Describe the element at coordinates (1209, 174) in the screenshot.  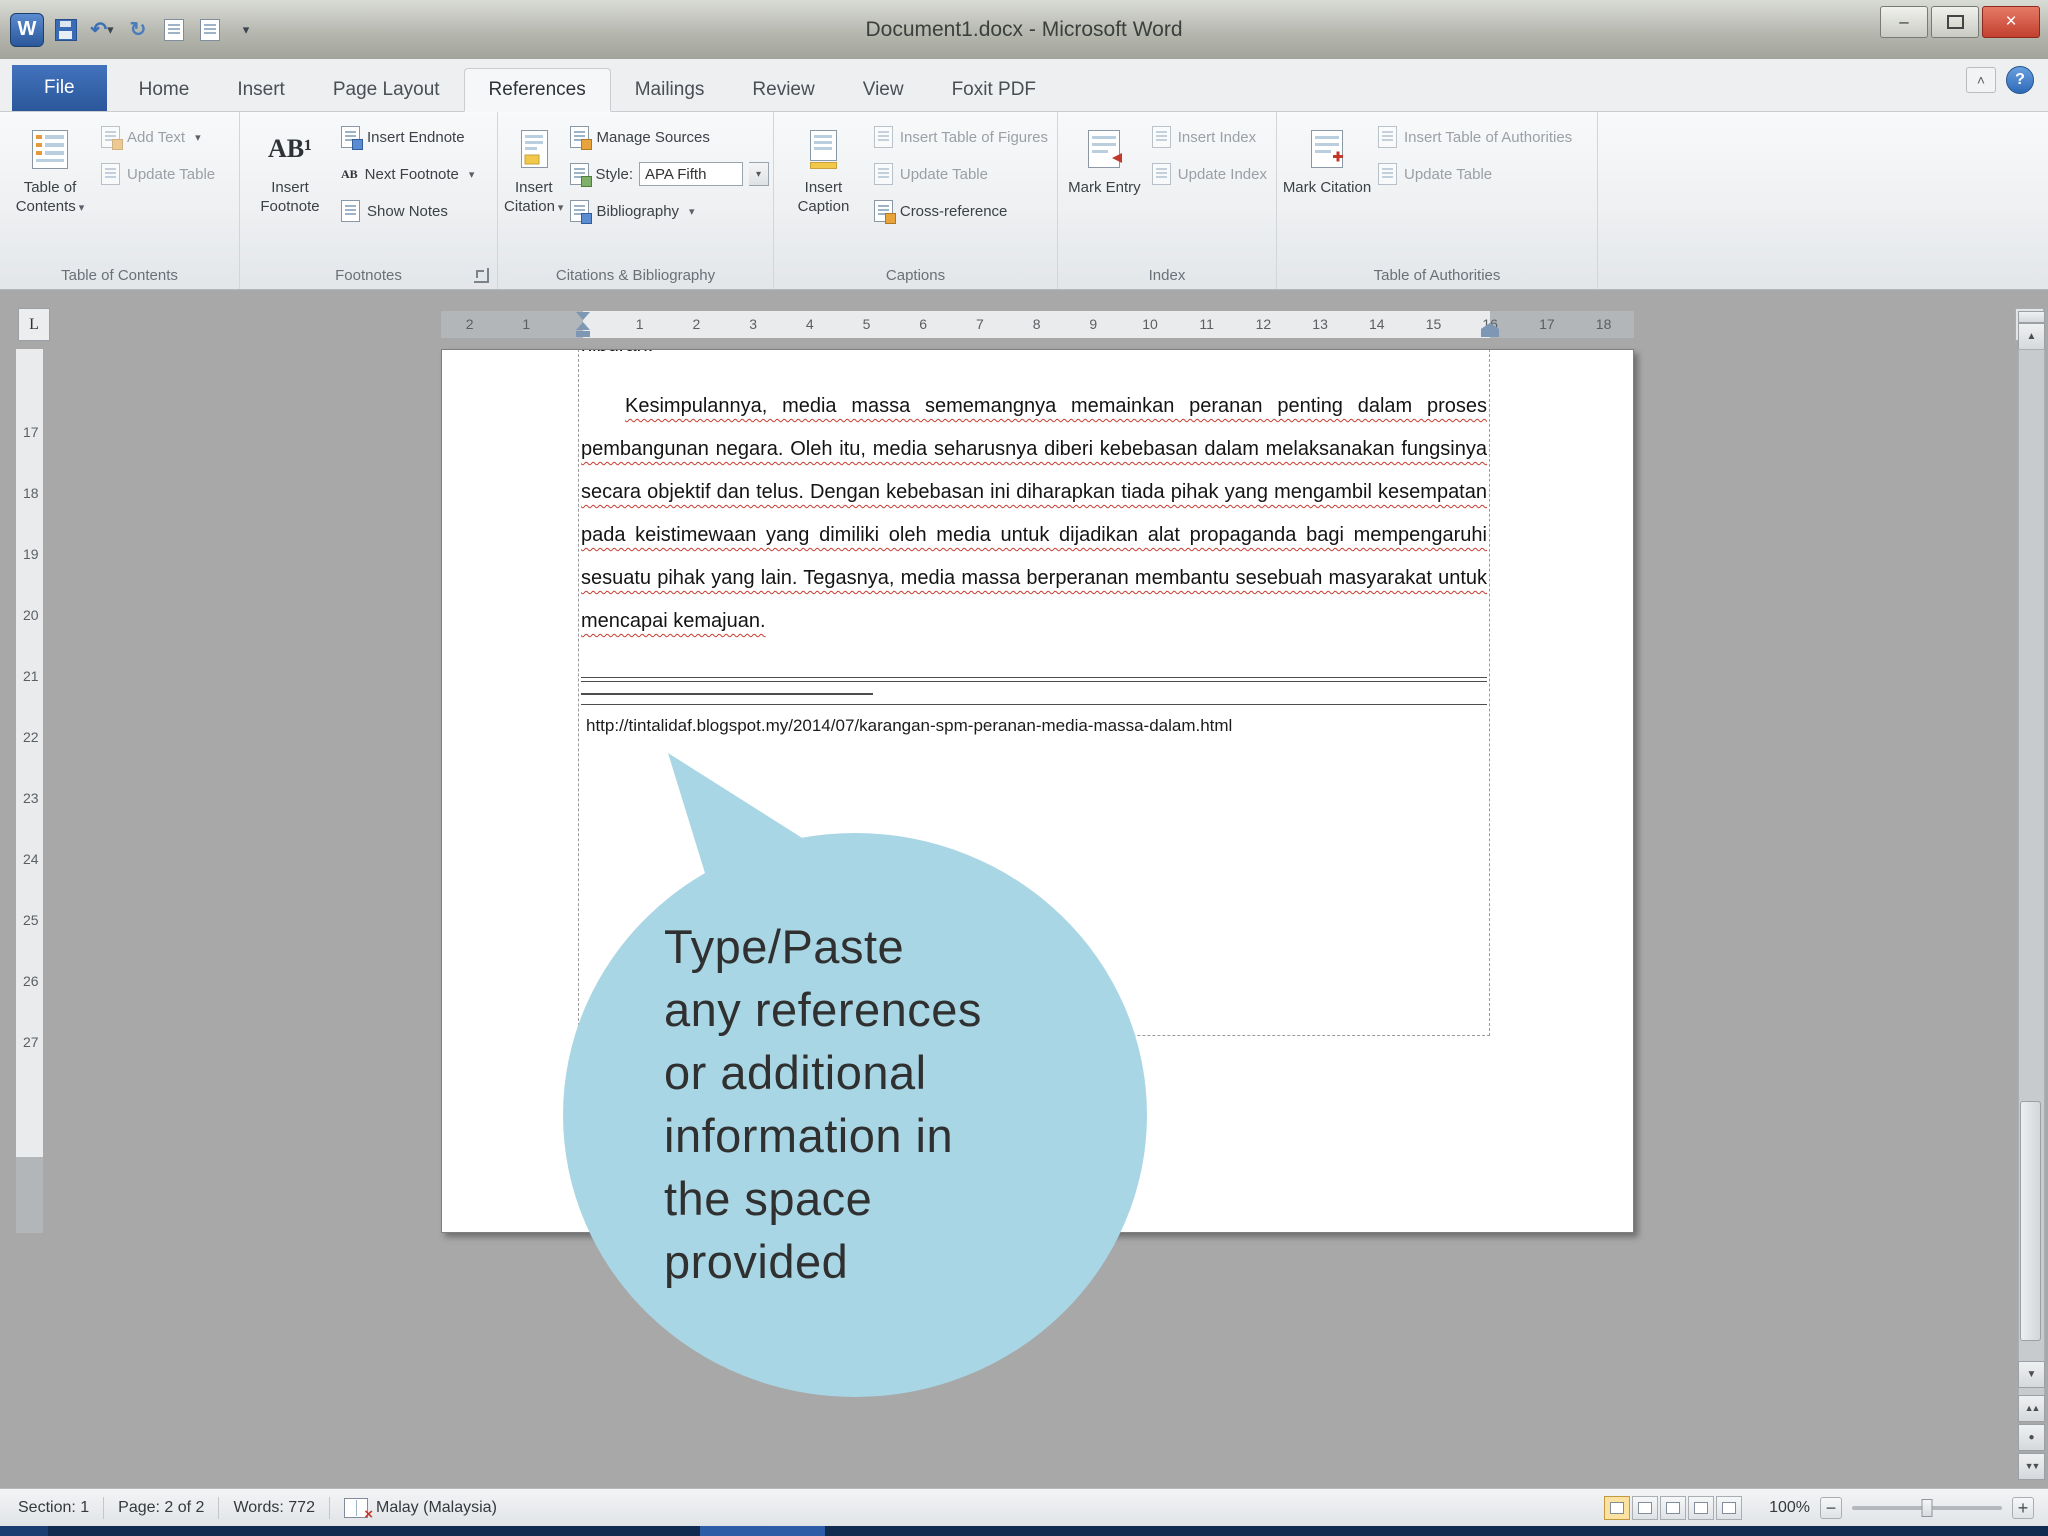
I see `update-index-button: Update Index` at that location.